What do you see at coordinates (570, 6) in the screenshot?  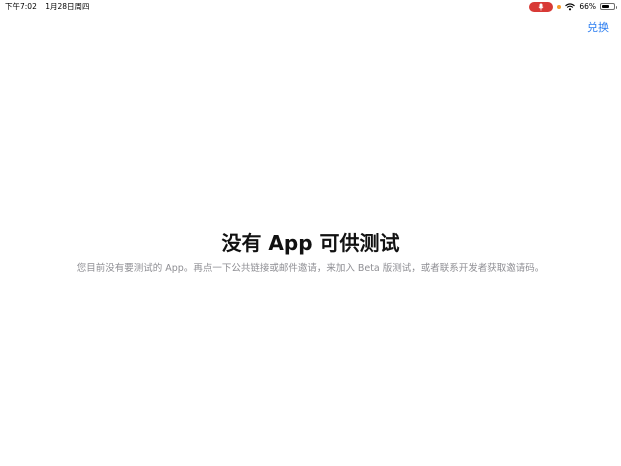 I see `wifi-icon` at bounding box center [570, 6].